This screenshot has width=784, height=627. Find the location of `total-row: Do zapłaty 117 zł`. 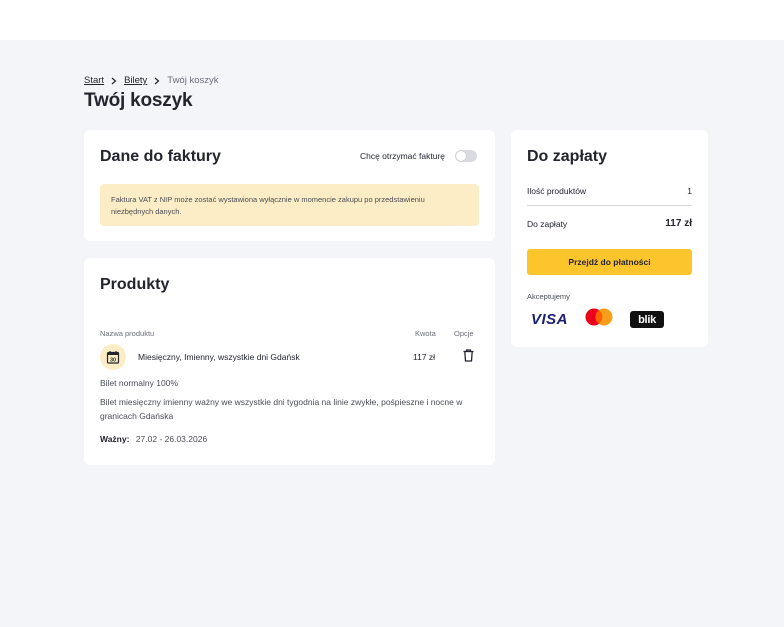

total-row: Do zapłaty 117 zł is located at coordinates (609, 223).